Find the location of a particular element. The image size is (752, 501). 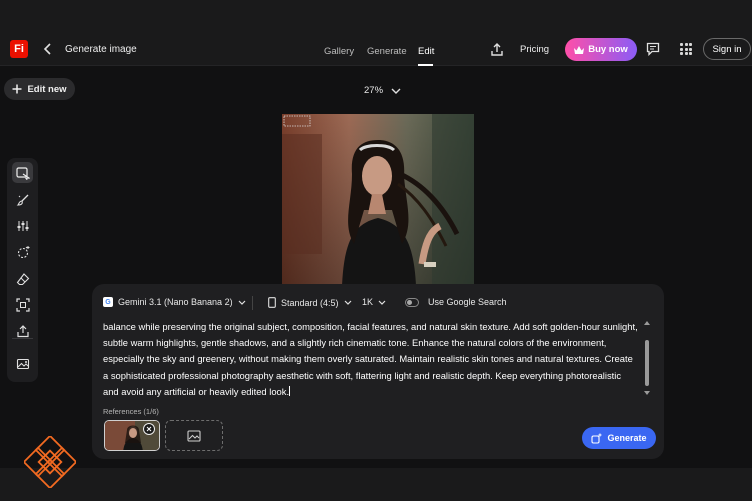

magic-fill-icon is located at coordinates (23, 251).